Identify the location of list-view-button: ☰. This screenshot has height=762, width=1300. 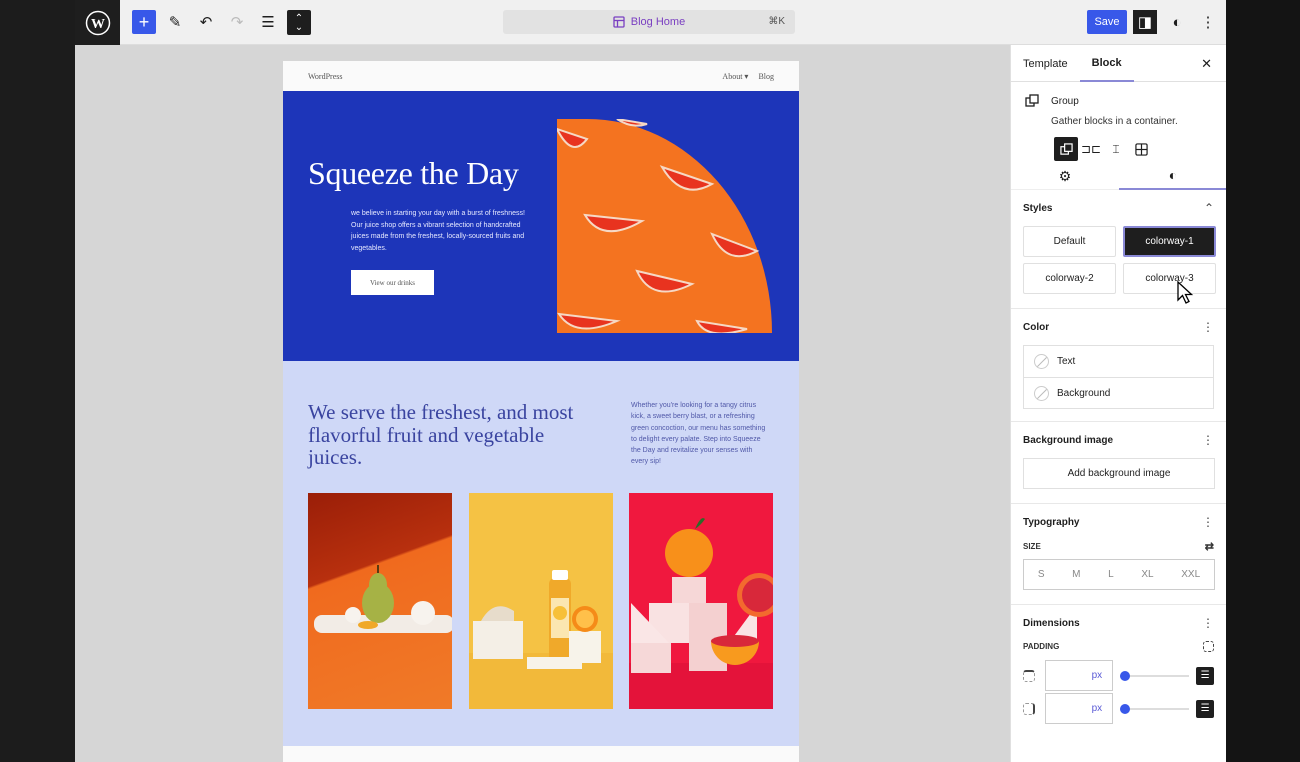
(268, 22).